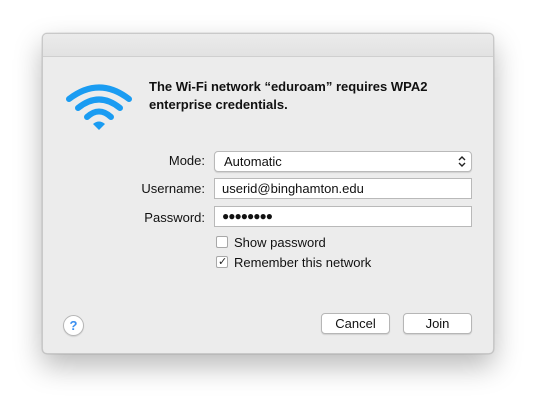 The height and width of the screenshot is (402, 534). What do you see at coordinates (186, 160) in the screenshot?
I see `mode-label: Mode:` at bounding box center [186, 160].